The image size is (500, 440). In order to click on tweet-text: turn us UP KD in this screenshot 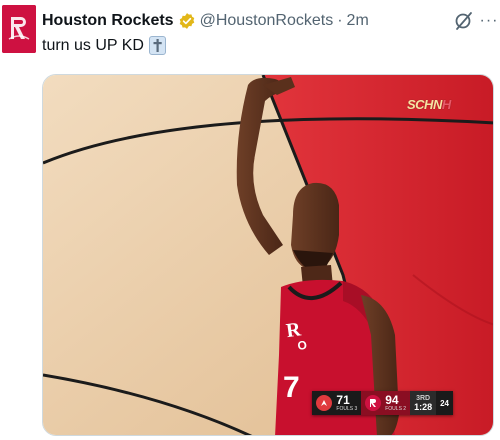, I will do `click(104, 45)`.